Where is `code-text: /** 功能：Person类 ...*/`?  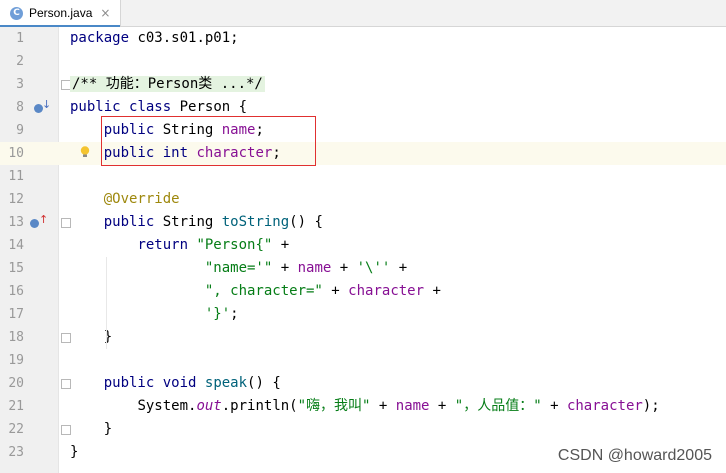
code-text: /** 功能：Person类 ...*/ is located at coordinates (167, 84).